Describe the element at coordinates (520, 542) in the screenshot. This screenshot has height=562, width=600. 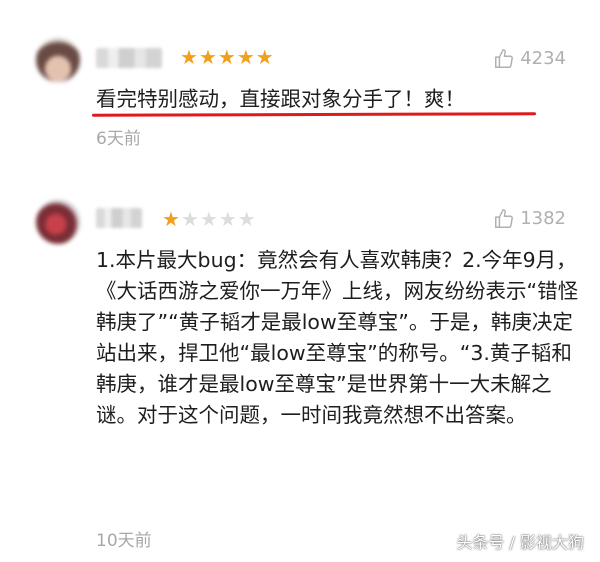
I see `watermark: 头条号 / 影视大狗` at that location.